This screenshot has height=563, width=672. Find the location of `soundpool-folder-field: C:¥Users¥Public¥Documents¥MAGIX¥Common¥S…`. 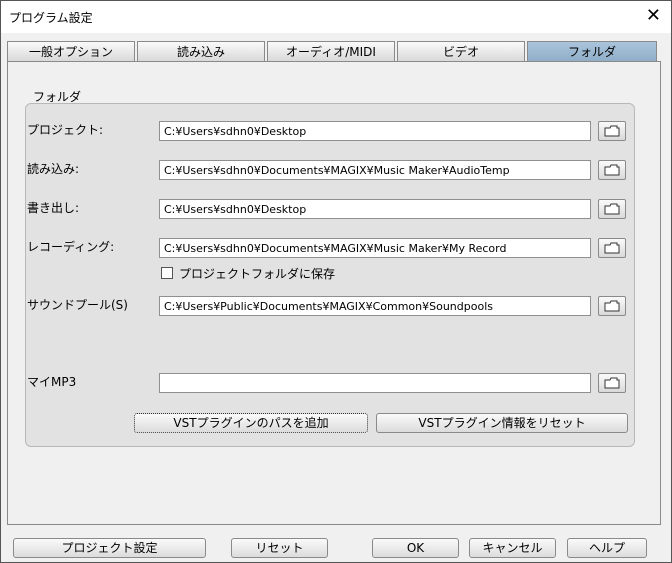

soundpool-folder-field: C:¥Users¥Public¥Documents¥MAGIX¥Common¥S… is located at coordinates (375, 306).